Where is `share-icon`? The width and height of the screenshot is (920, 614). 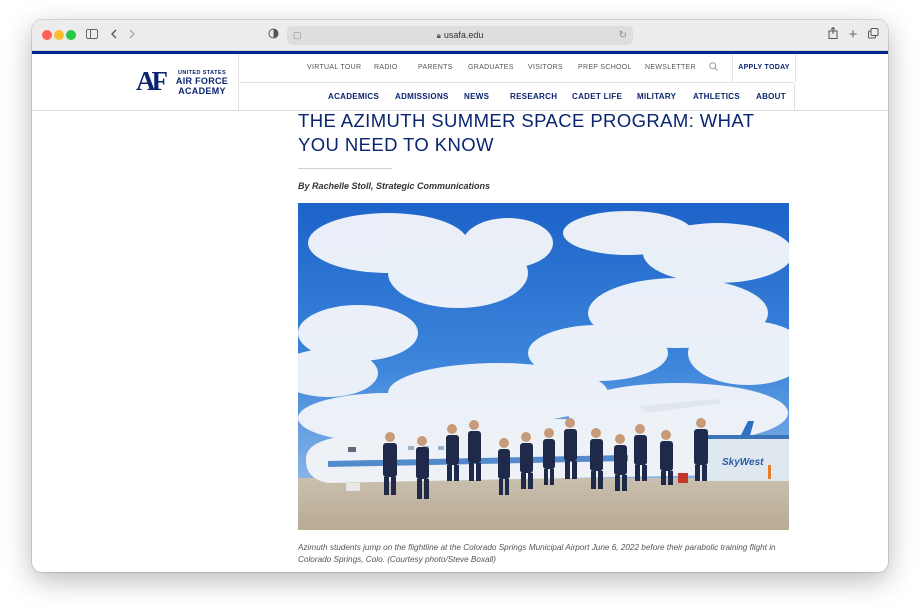 share-icon is located at coordinates (833, 35).